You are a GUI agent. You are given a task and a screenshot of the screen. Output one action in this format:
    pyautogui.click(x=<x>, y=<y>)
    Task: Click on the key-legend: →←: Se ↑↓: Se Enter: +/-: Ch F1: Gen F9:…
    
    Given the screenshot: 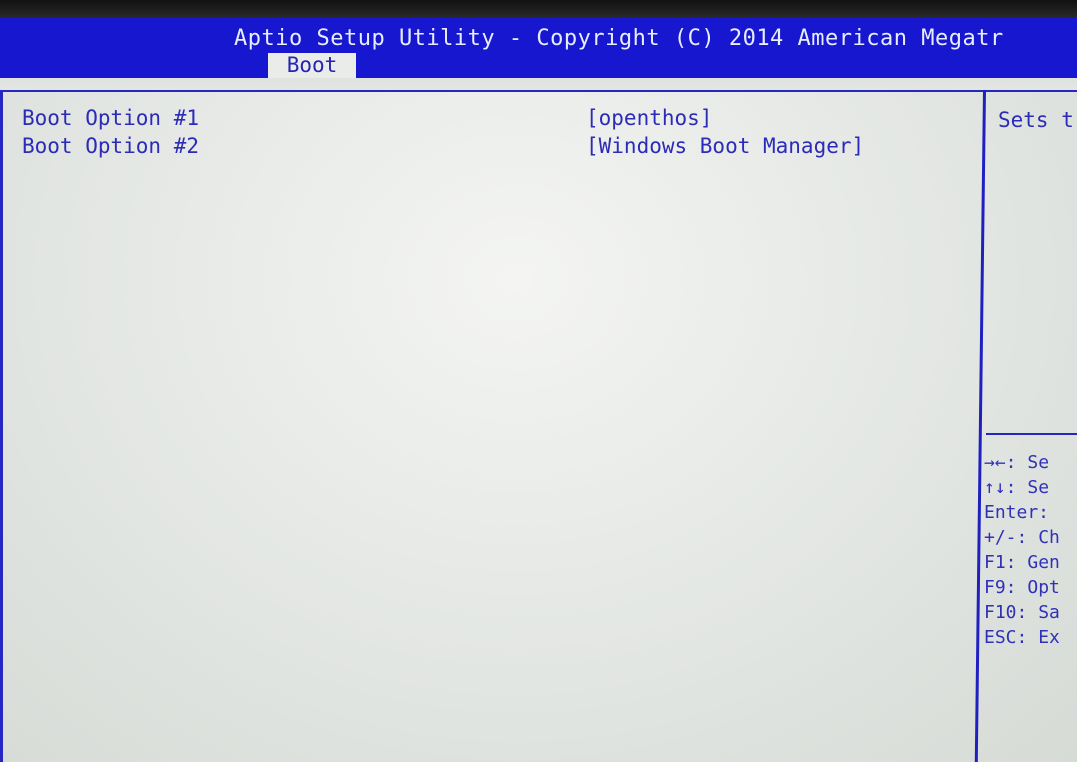 What is the action you would take?
    pyautogui.click(x=1022, y=550)
    